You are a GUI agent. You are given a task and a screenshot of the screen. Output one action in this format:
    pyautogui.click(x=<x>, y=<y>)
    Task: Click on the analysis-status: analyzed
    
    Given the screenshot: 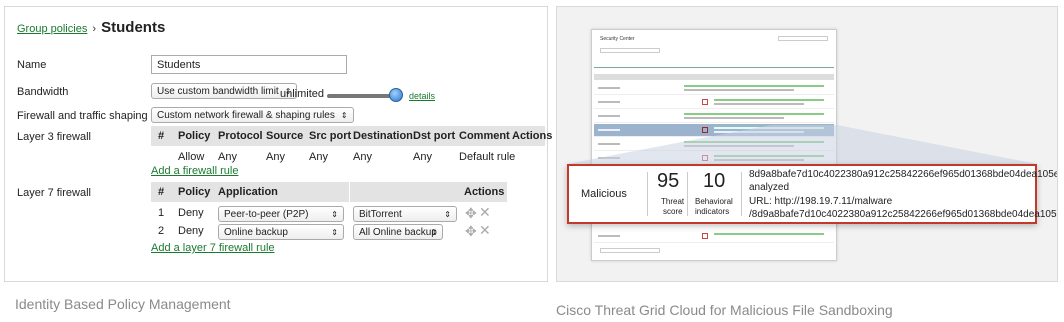 What is the action you would take?
    pyautogui.click(x=769, y=187)
    